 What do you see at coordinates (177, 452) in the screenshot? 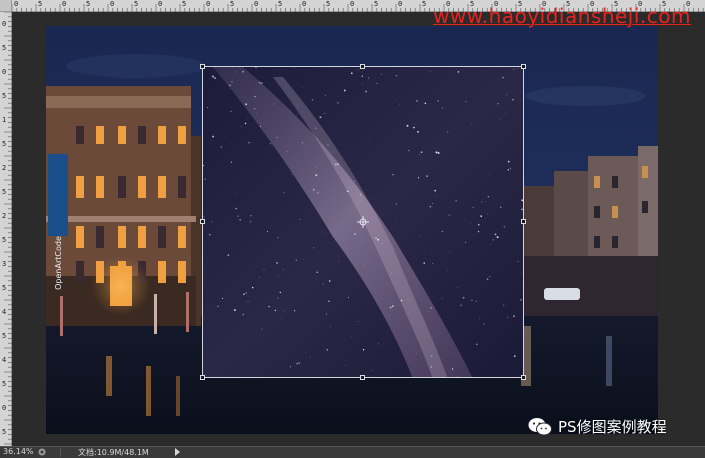
I see `status-menu-arrow-icon` at bounding box center [177, 452].